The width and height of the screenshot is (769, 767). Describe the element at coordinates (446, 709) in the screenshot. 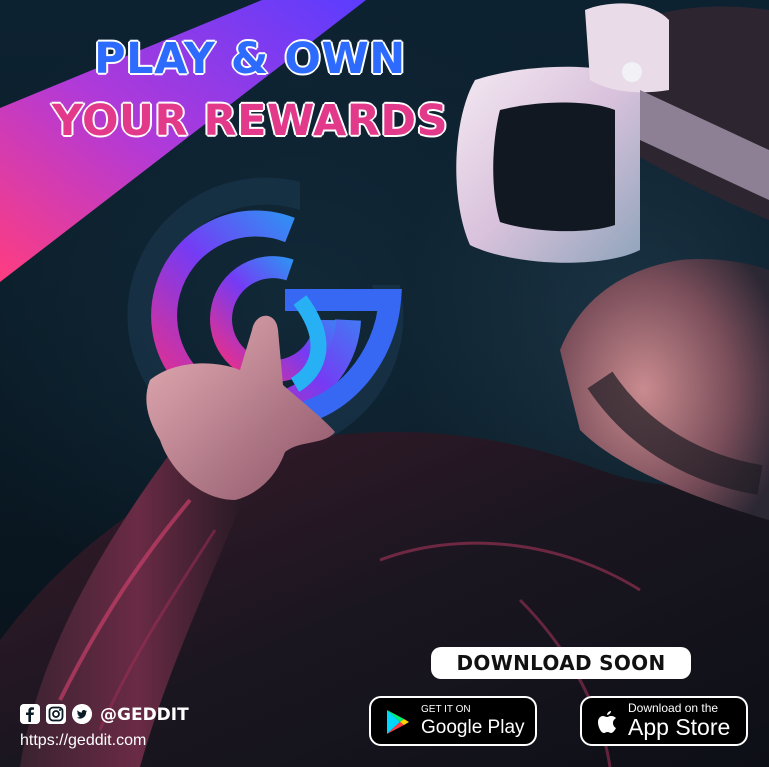

I see `google-play-small-label: GET IT ON` at that location.